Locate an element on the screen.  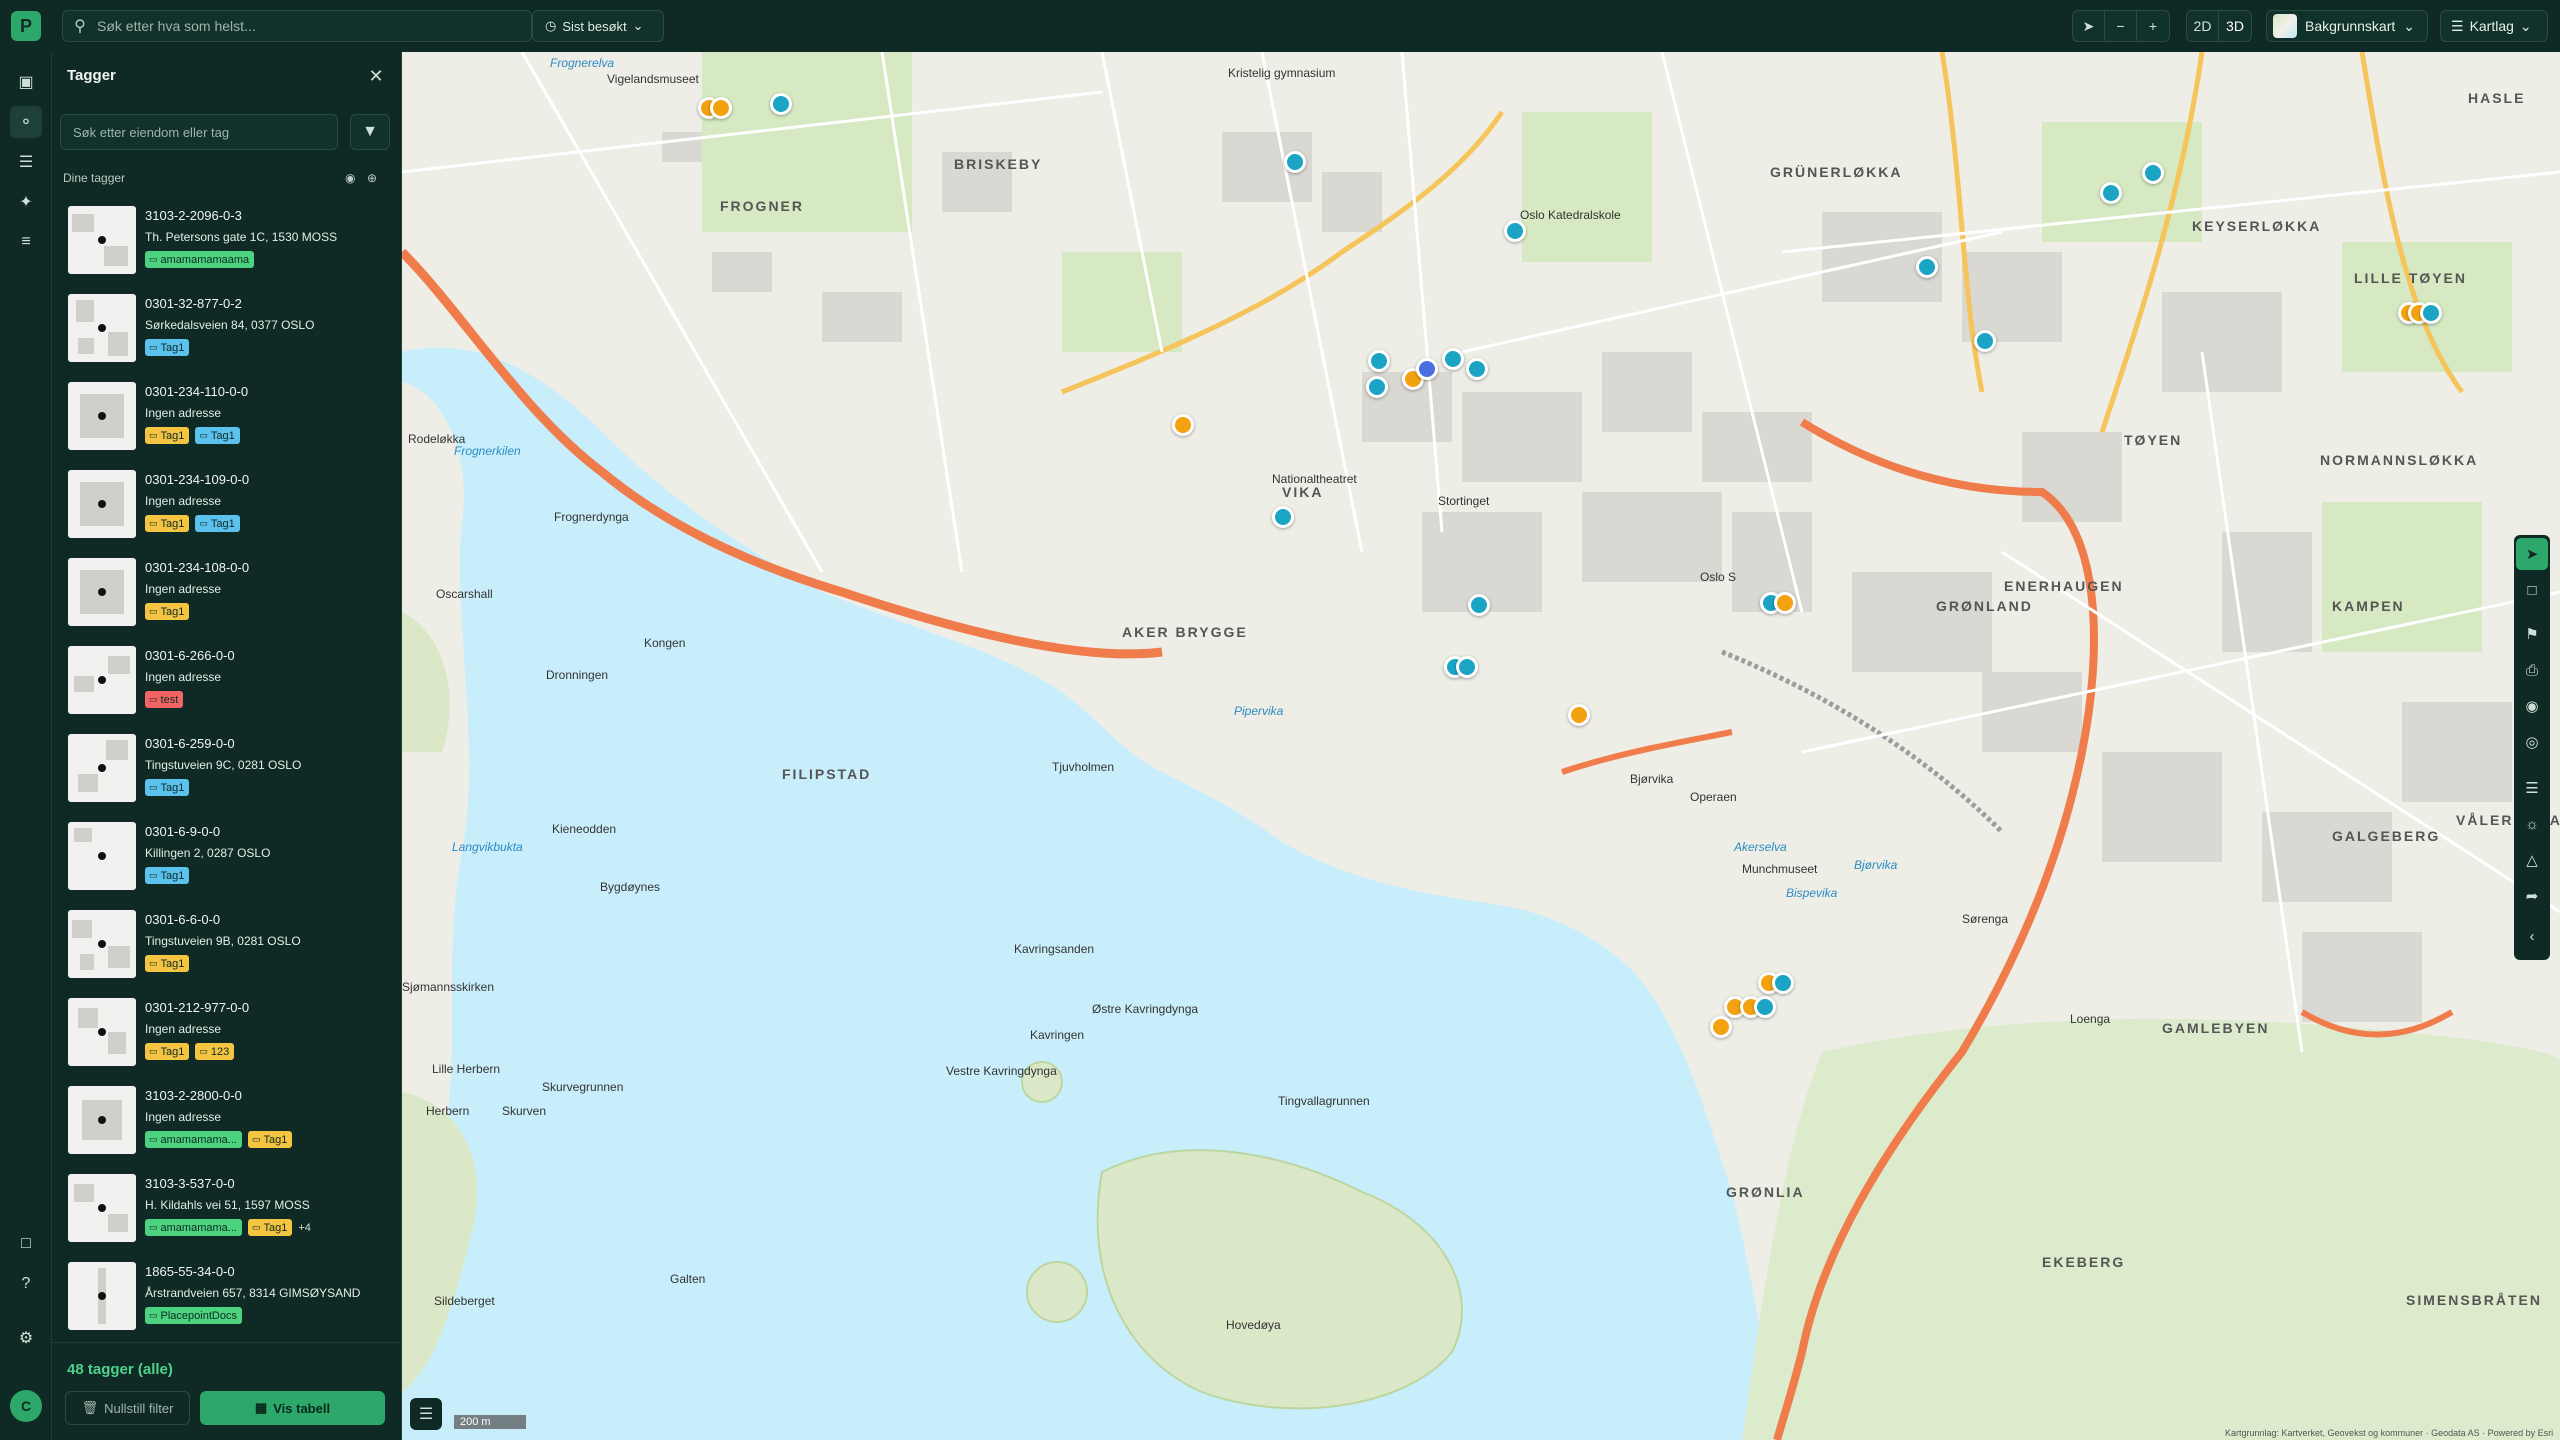
mode-3d-button: 3D is located at coordinates (2235, 26).